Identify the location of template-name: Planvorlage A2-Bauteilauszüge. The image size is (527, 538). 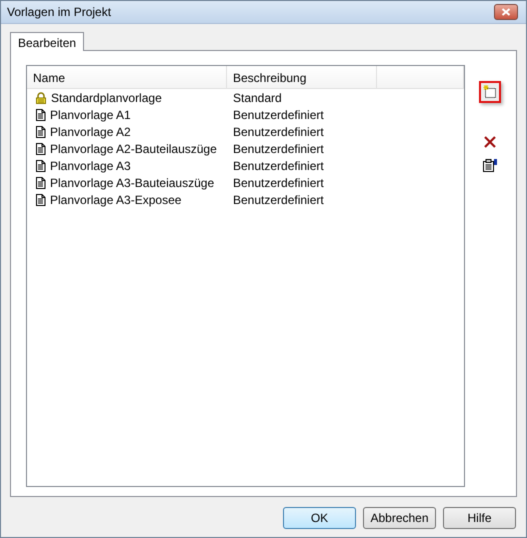
(133, 149).